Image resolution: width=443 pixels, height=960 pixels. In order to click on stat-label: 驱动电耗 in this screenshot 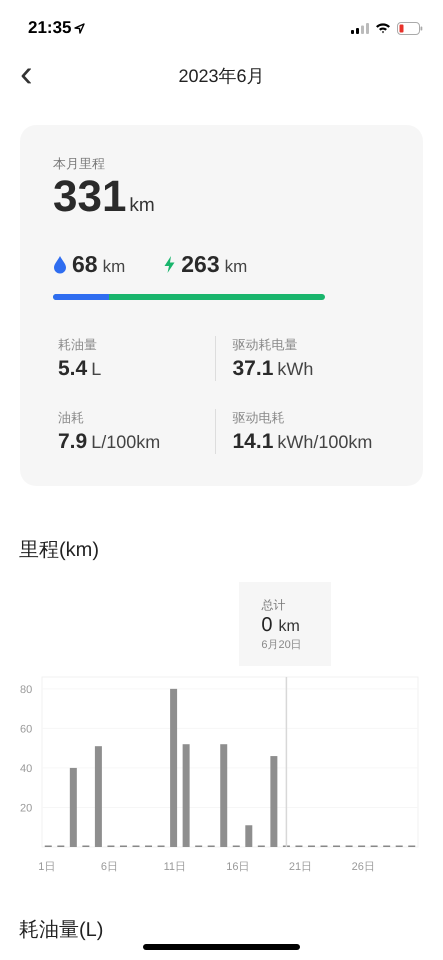, I will do `click(259, 418)`.